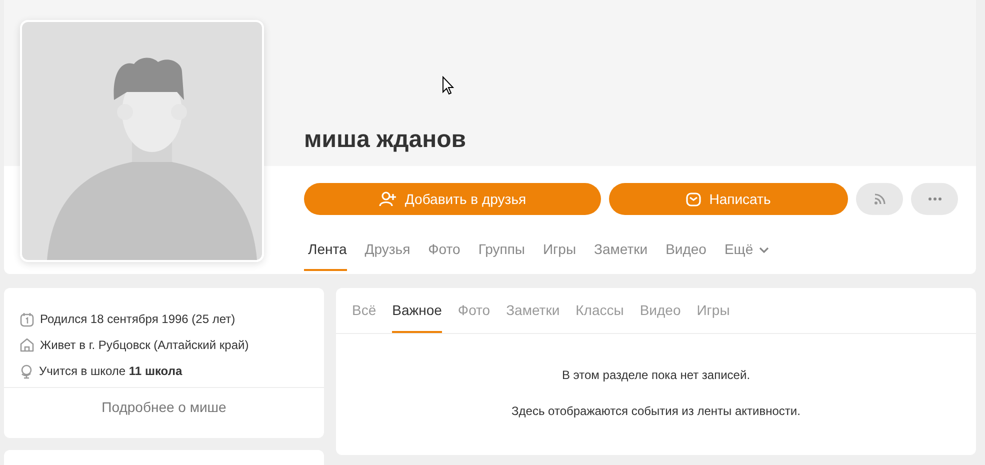 The height and width of the screenshot is (465, 985). Describe the element at coordinates (27, 319) in the screenshot. I see `calendar-icon` at that location.